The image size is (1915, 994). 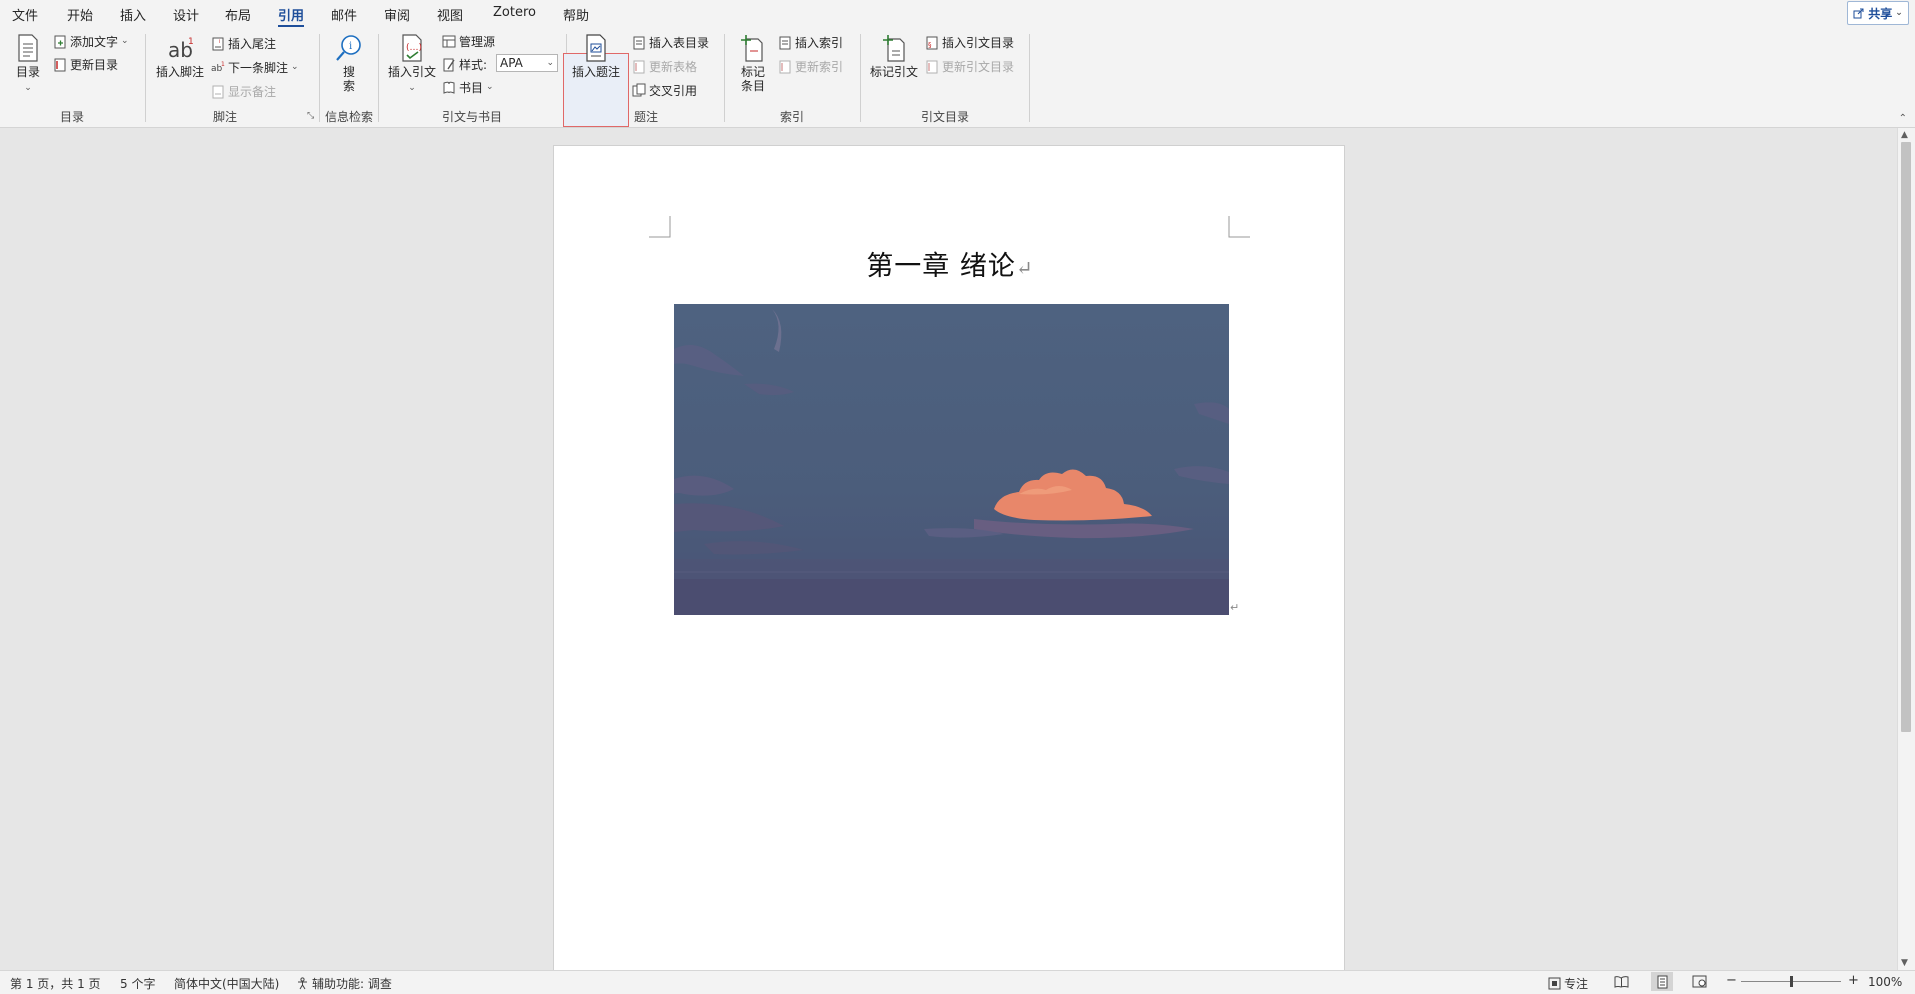 I want to click on insert-footnote-button: ab 1 插入脚注, so click(x=180, y=56).